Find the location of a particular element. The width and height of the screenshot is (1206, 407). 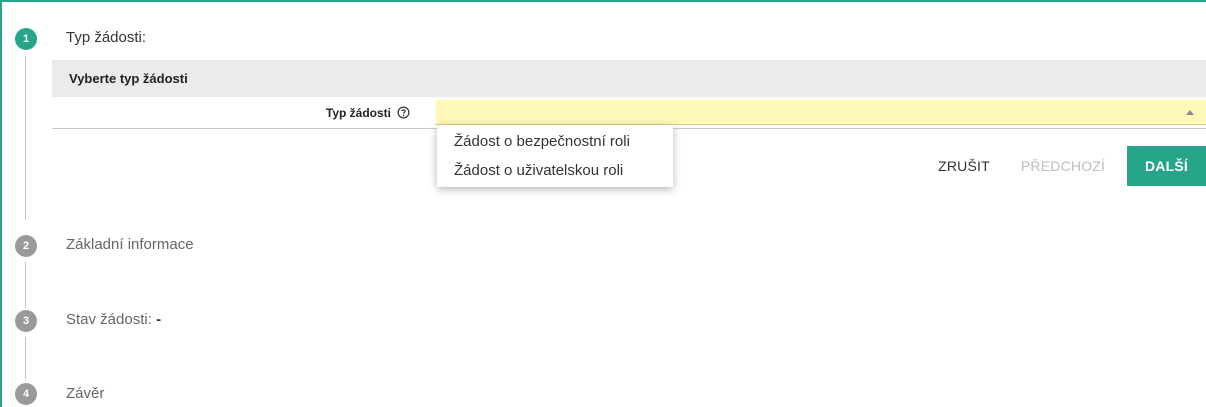

request-type-select is located at coordinates (821, 112).